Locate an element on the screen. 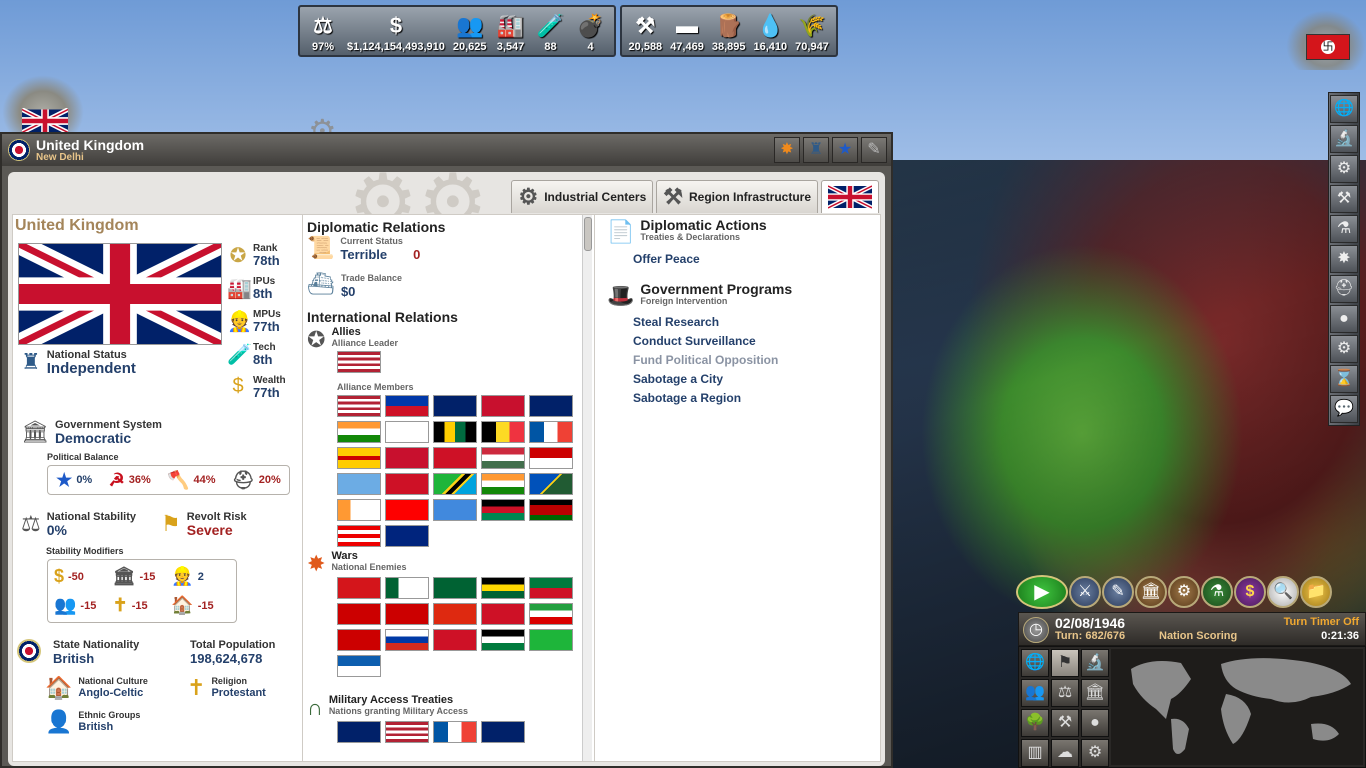 The width and height of the screenshot is (1366, 768). reports-icon: 📁 is located at coordinates (1316, 592).